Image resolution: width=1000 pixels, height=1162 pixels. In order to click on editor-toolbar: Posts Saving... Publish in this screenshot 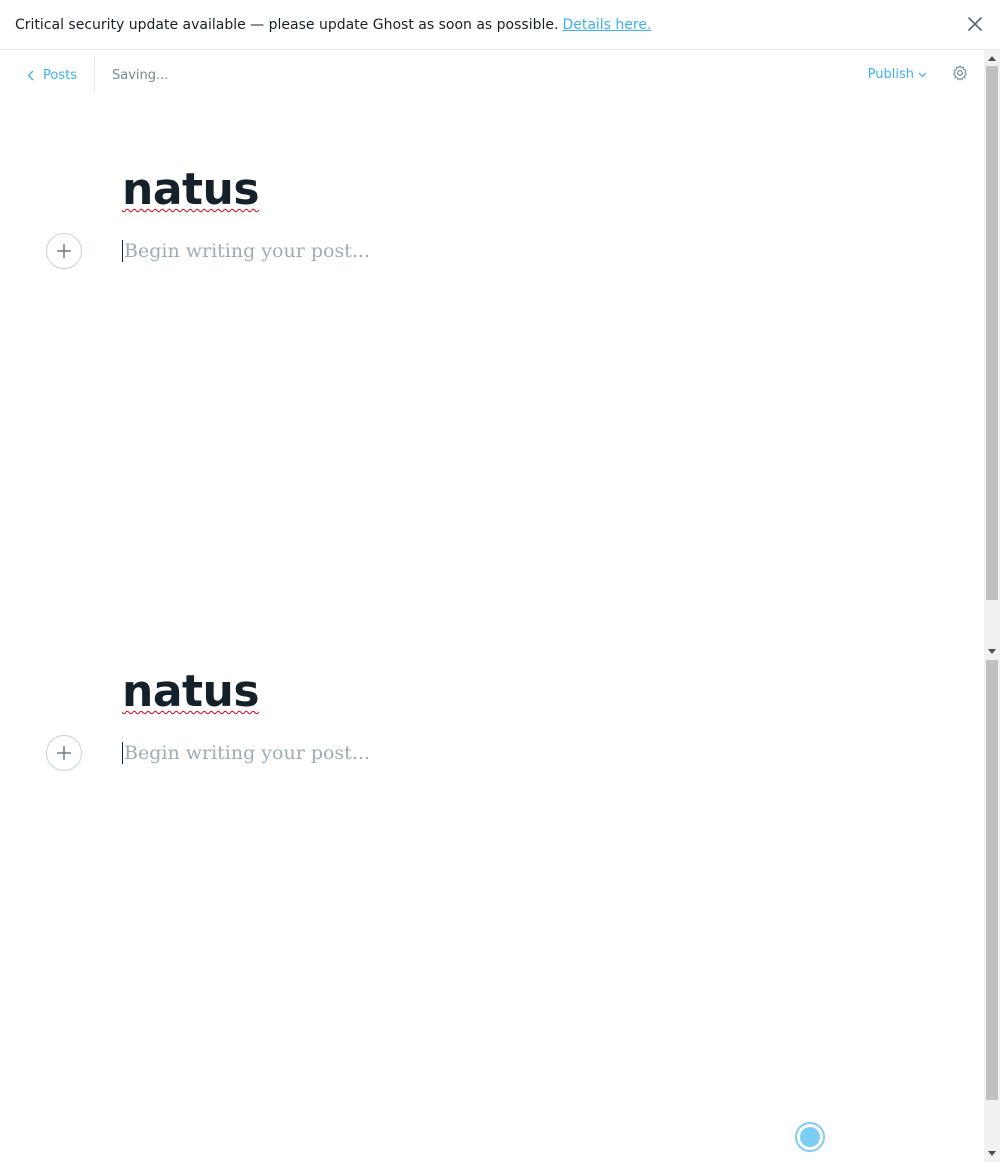, I will do `click(492, 75)`.